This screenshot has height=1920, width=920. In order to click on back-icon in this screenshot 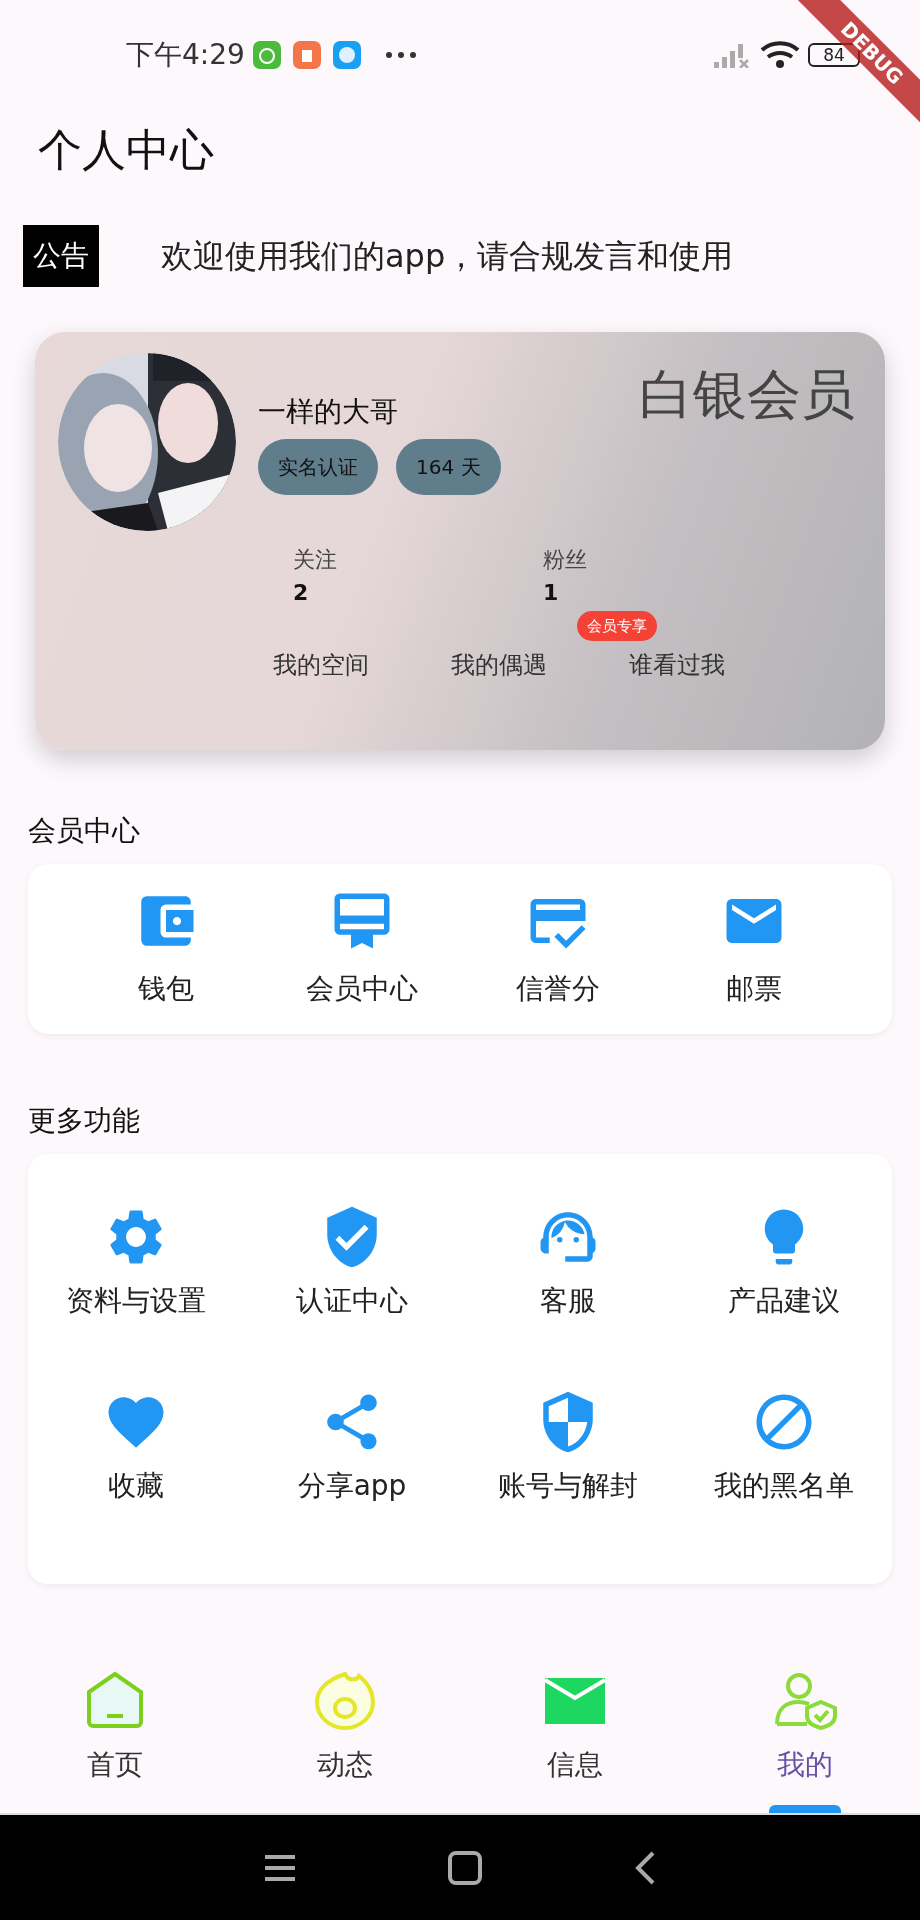, I will do `click(645, 1867)`.